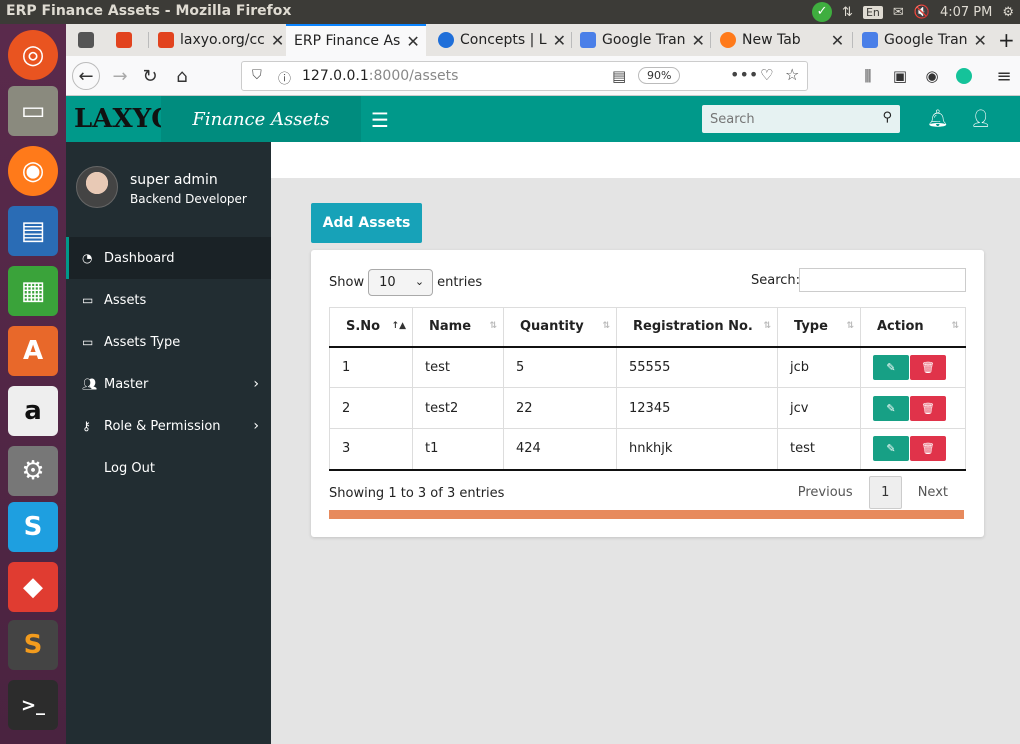 Image resolution: width=1020 pixels, height=744 pixels. What do you see at coordinates (33, 111) in the screenshot?
I see `files-icon: ▭` at bounding box center [33, 111].